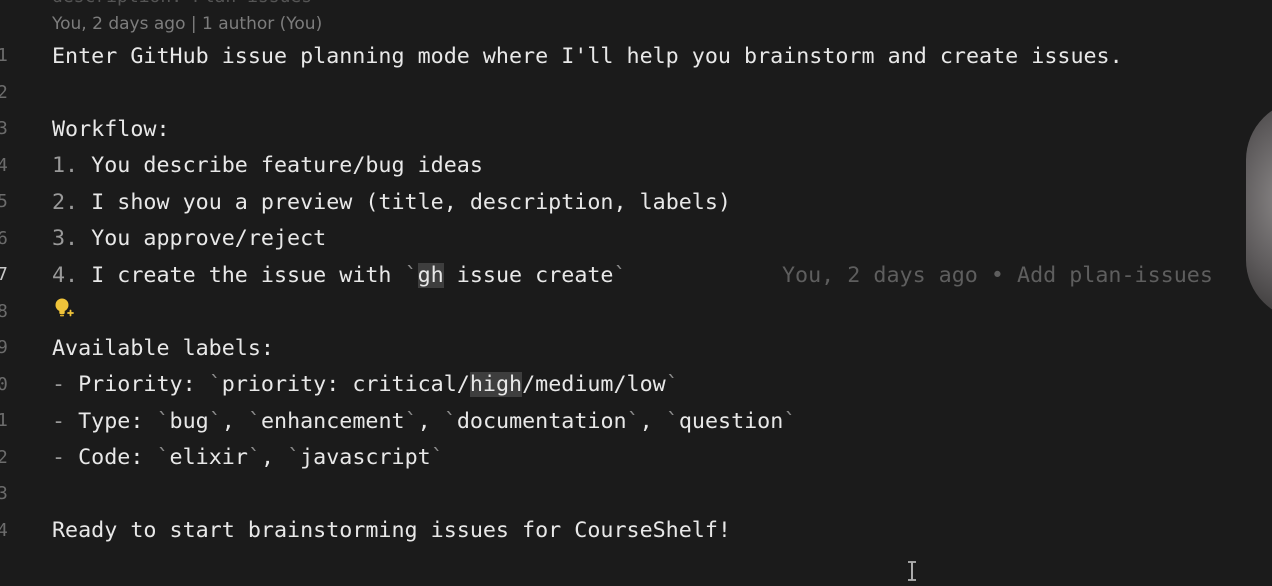  Describe the element at coordinates (365, 457) in the screenshot. I see `line-text: javascript` at that location.